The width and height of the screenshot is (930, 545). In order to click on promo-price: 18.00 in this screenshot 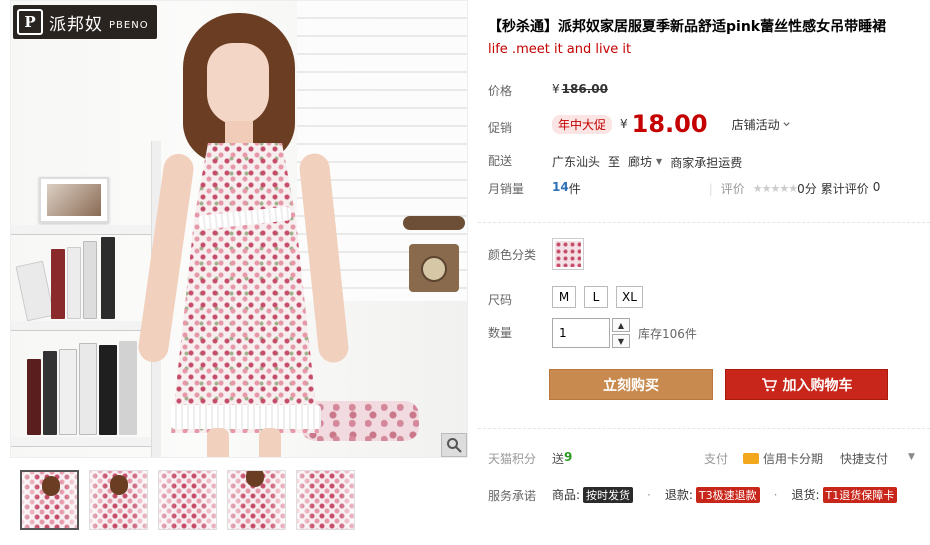, I will do `click(669, 124)`.